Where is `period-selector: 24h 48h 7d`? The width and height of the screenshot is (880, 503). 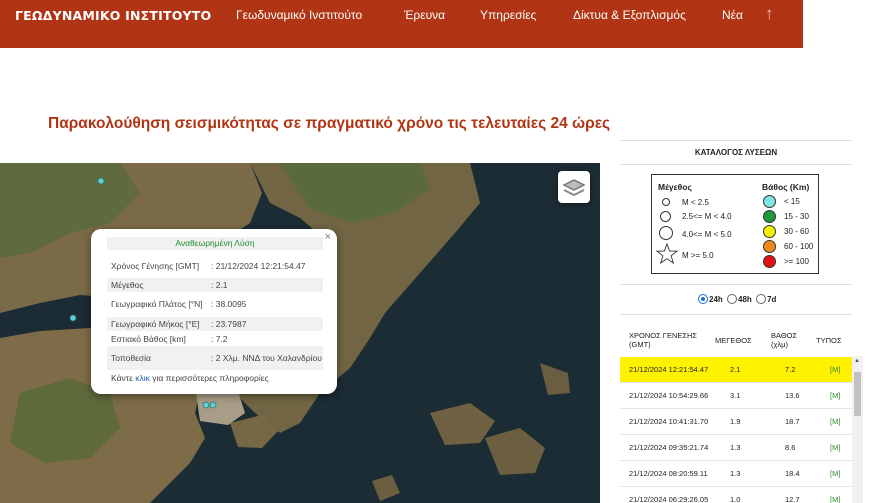 period-selector: 24h 48h 7d is located at coordinates (738, 299).